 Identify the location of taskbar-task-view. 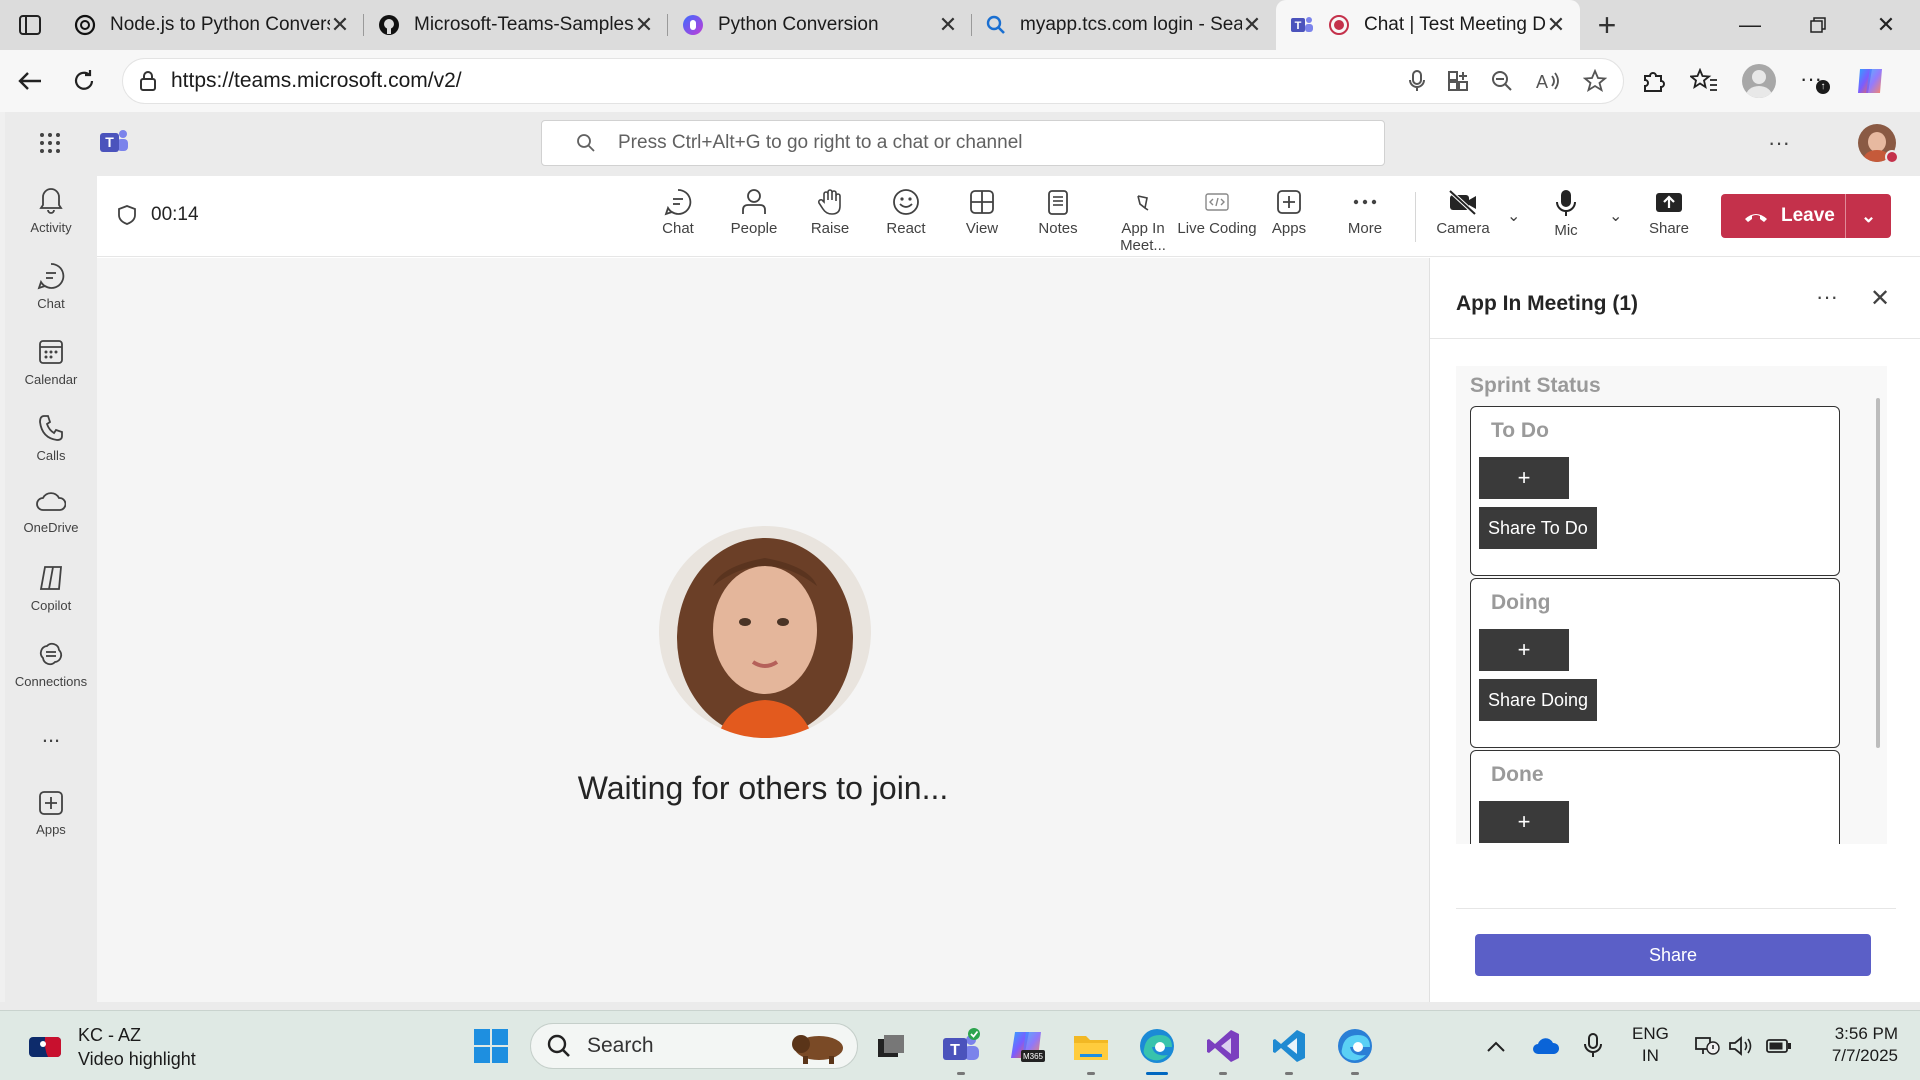
(891, 1046).